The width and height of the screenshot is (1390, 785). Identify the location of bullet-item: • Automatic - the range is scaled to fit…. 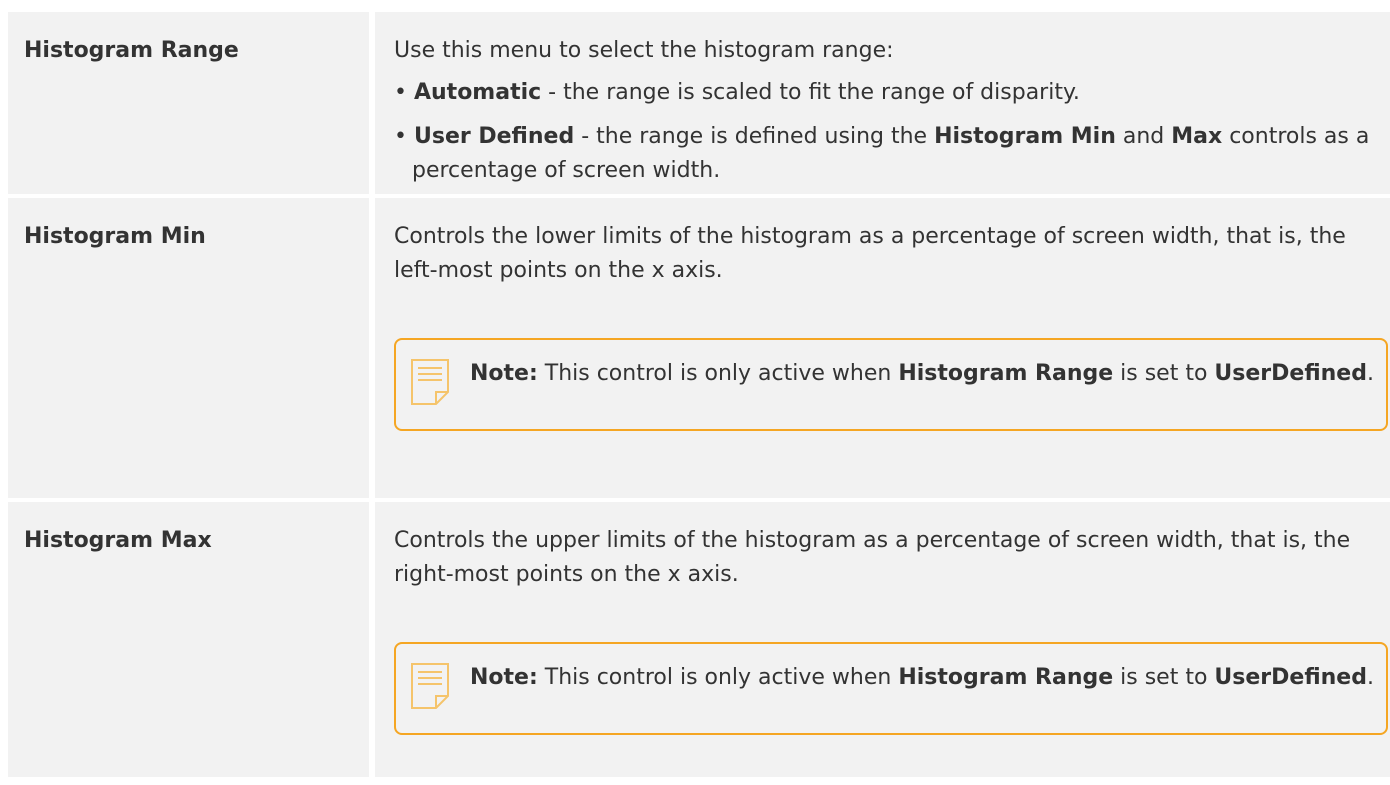
(737, 92).